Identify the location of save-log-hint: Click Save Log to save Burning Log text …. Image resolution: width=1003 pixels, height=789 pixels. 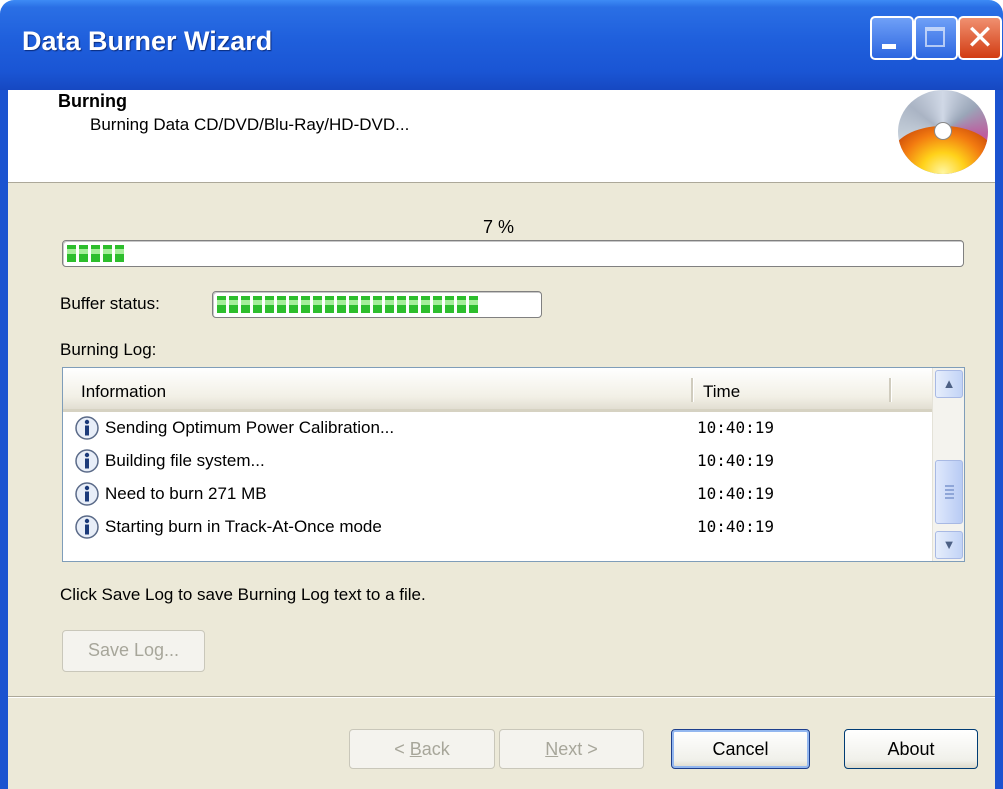
(243, 594).